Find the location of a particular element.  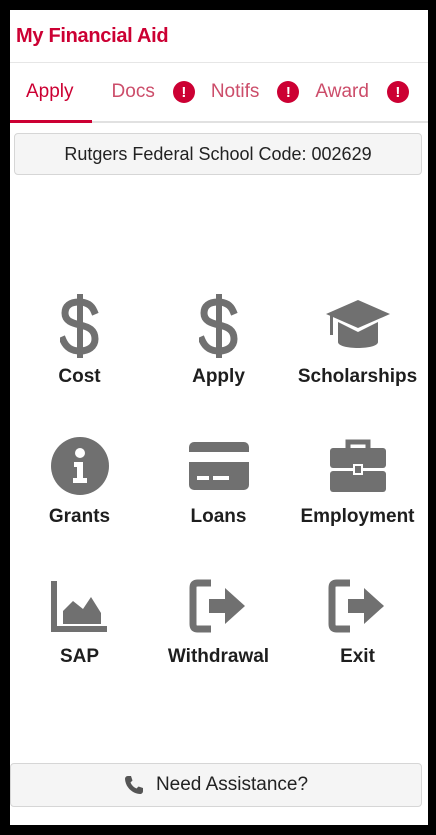

school-code-text: Rutgers Federal School Code: 002629 is located at coordinates (218, 153).